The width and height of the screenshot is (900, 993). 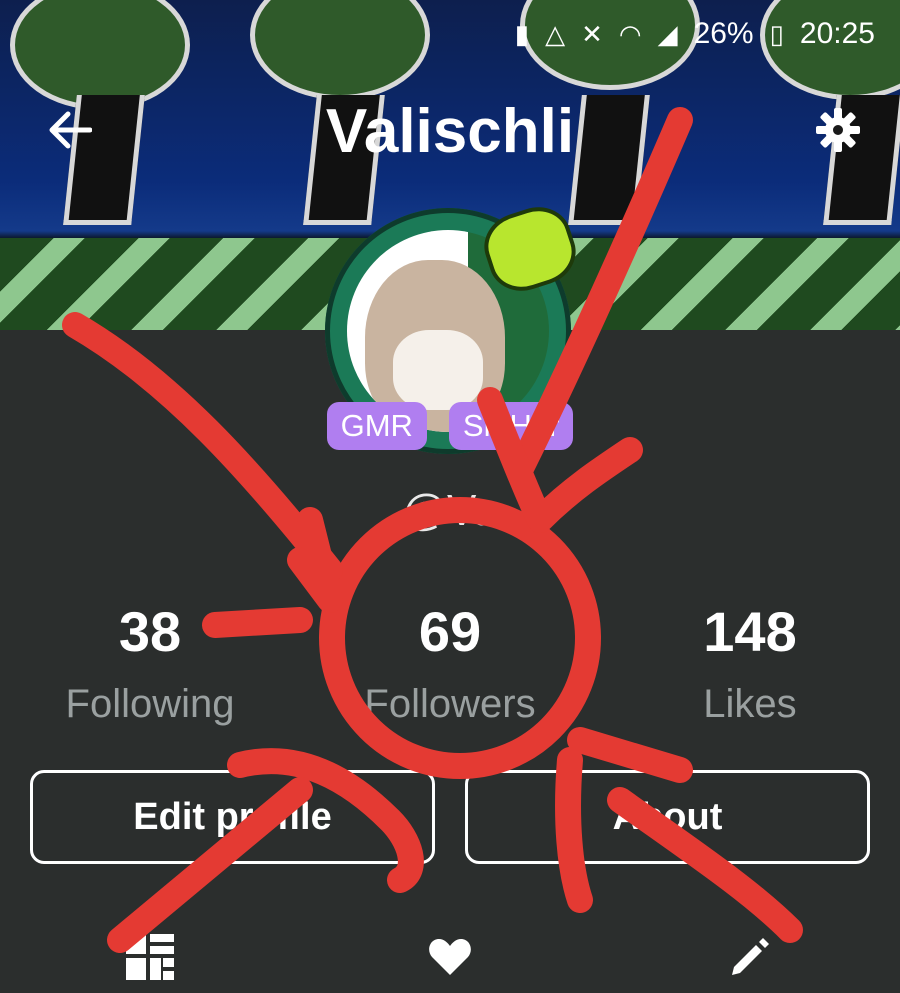 I want to click on profile-tabs, so click(x=450, y=956).